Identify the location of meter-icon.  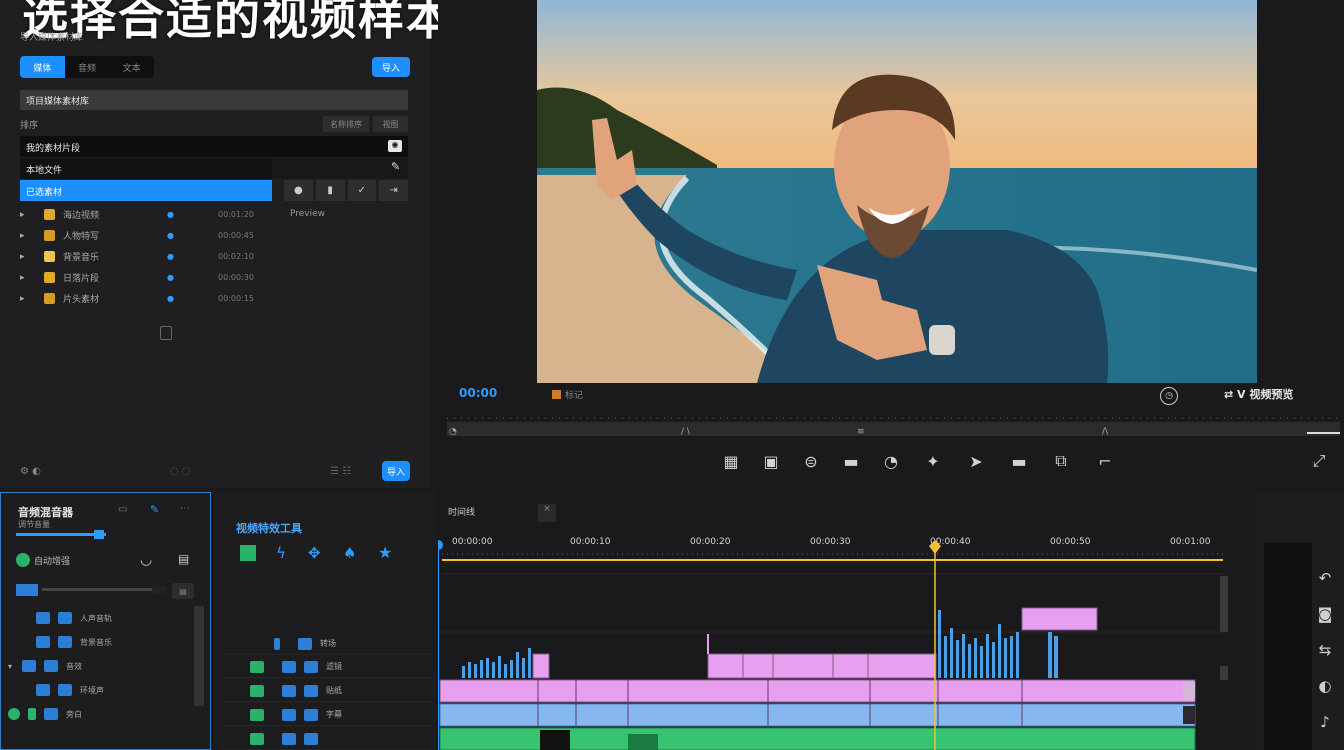
(27, 590).